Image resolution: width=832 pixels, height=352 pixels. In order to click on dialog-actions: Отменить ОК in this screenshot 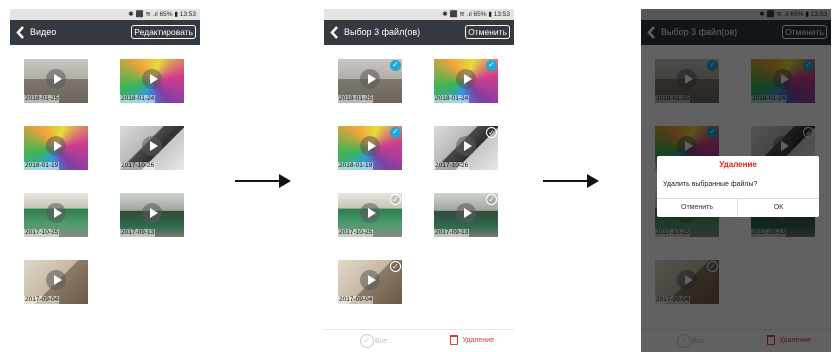, I will do `click(738, 207)`.